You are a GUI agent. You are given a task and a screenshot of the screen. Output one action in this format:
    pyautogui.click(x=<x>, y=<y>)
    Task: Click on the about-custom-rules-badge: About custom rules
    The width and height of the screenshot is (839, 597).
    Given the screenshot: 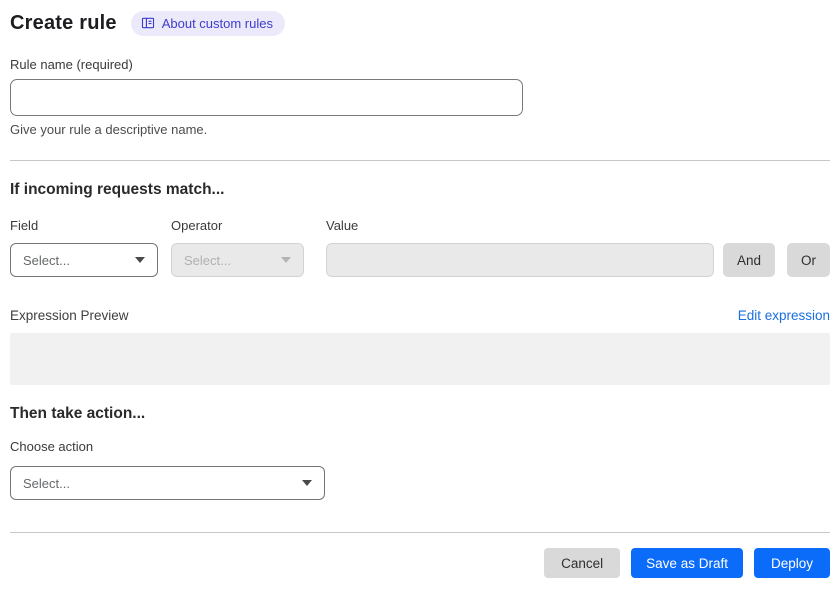 What is the action you would take?
    pyautogui.click(x=207, y=23)
    